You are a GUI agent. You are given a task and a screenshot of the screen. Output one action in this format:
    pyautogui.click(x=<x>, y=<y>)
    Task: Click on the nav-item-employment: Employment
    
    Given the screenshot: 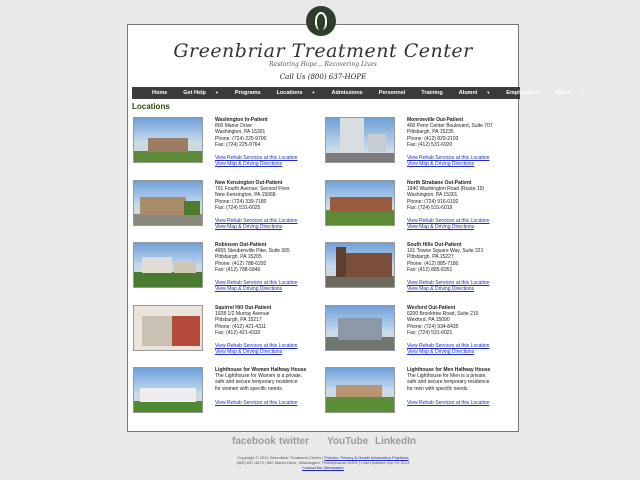 What is the action you would take?
    pyautogui.click(x=526, y=93)
    